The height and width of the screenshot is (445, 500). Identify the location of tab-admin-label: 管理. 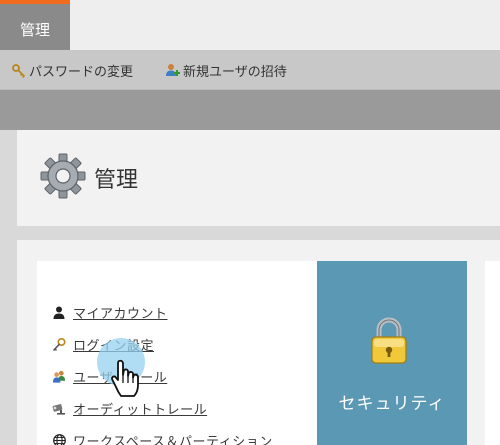
(34, 30).